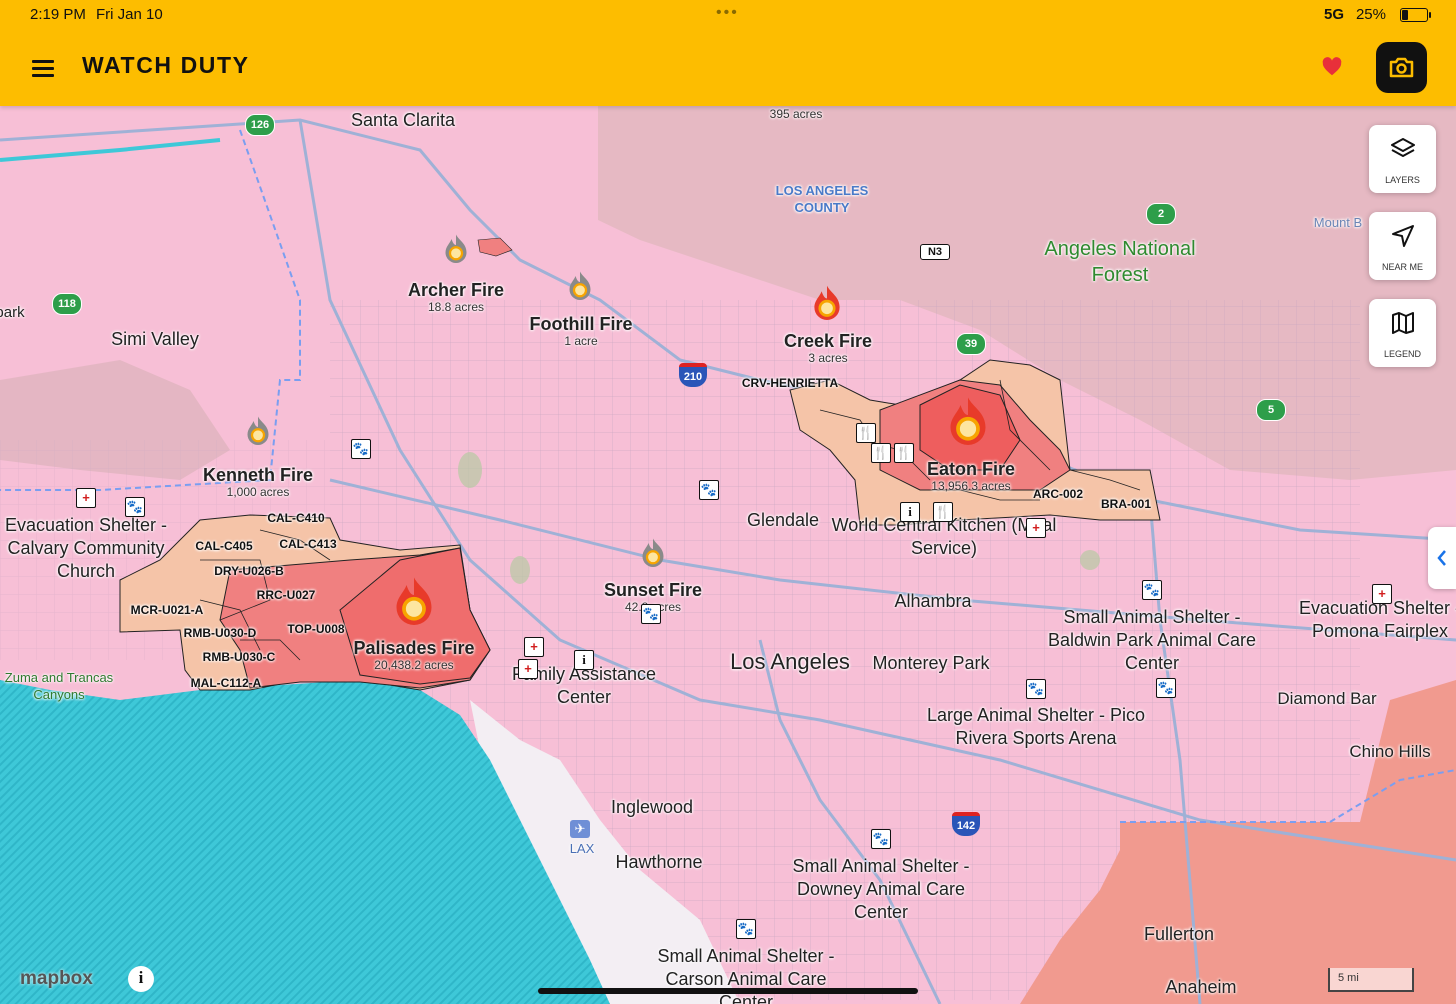  What do you see at coordinates (1402, 354) in the screenshot?
I see `legend-label: LEGEND` at bounding box center [1402, 354].